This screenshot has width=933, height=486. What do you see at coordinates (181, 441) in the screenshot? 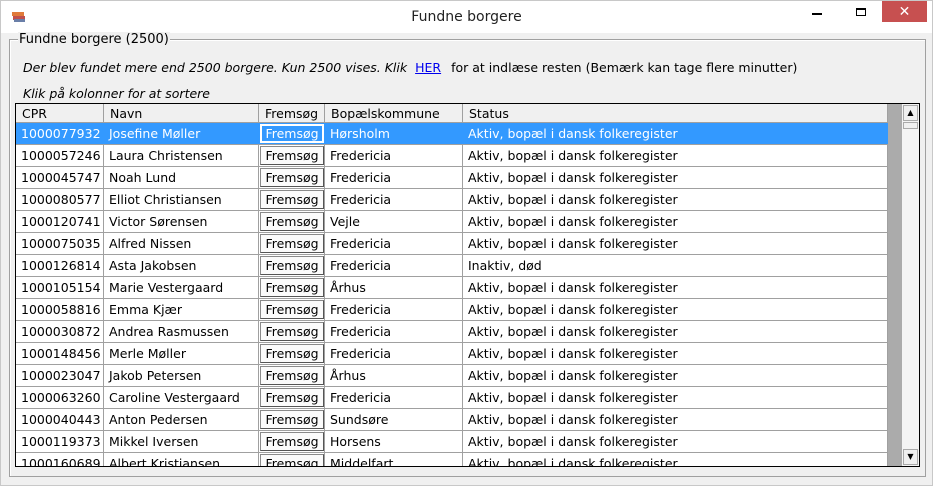
I see `name-cell: Mikkel Iversen` at bounding box center [181, 441].